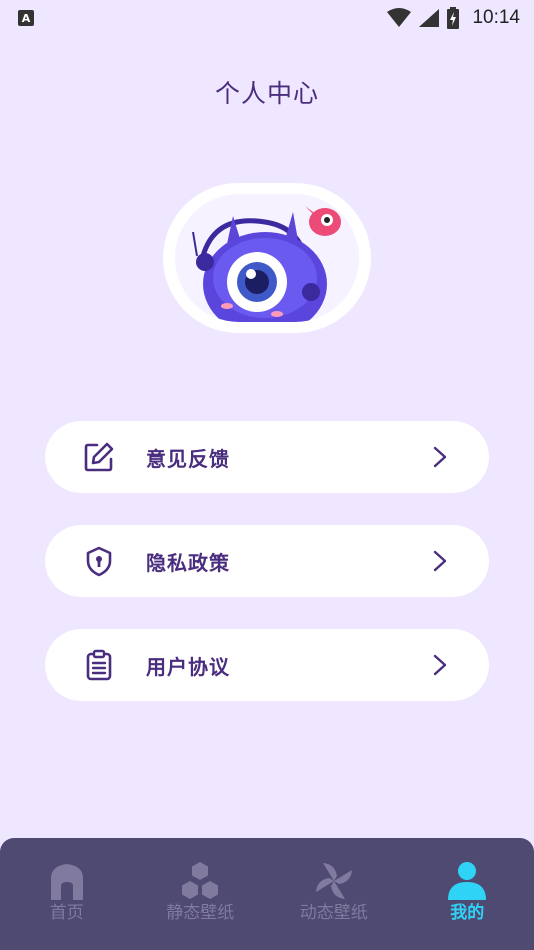  Describe the element at coordinates (66, 913) in the screenshot. I see `tab-label: 首页` at that location.